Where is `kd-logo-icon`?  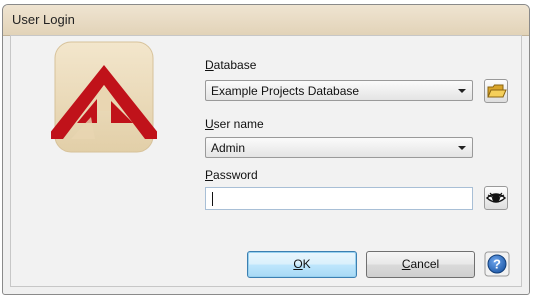 kd-logo-icon is located at coordinates (104, 97).